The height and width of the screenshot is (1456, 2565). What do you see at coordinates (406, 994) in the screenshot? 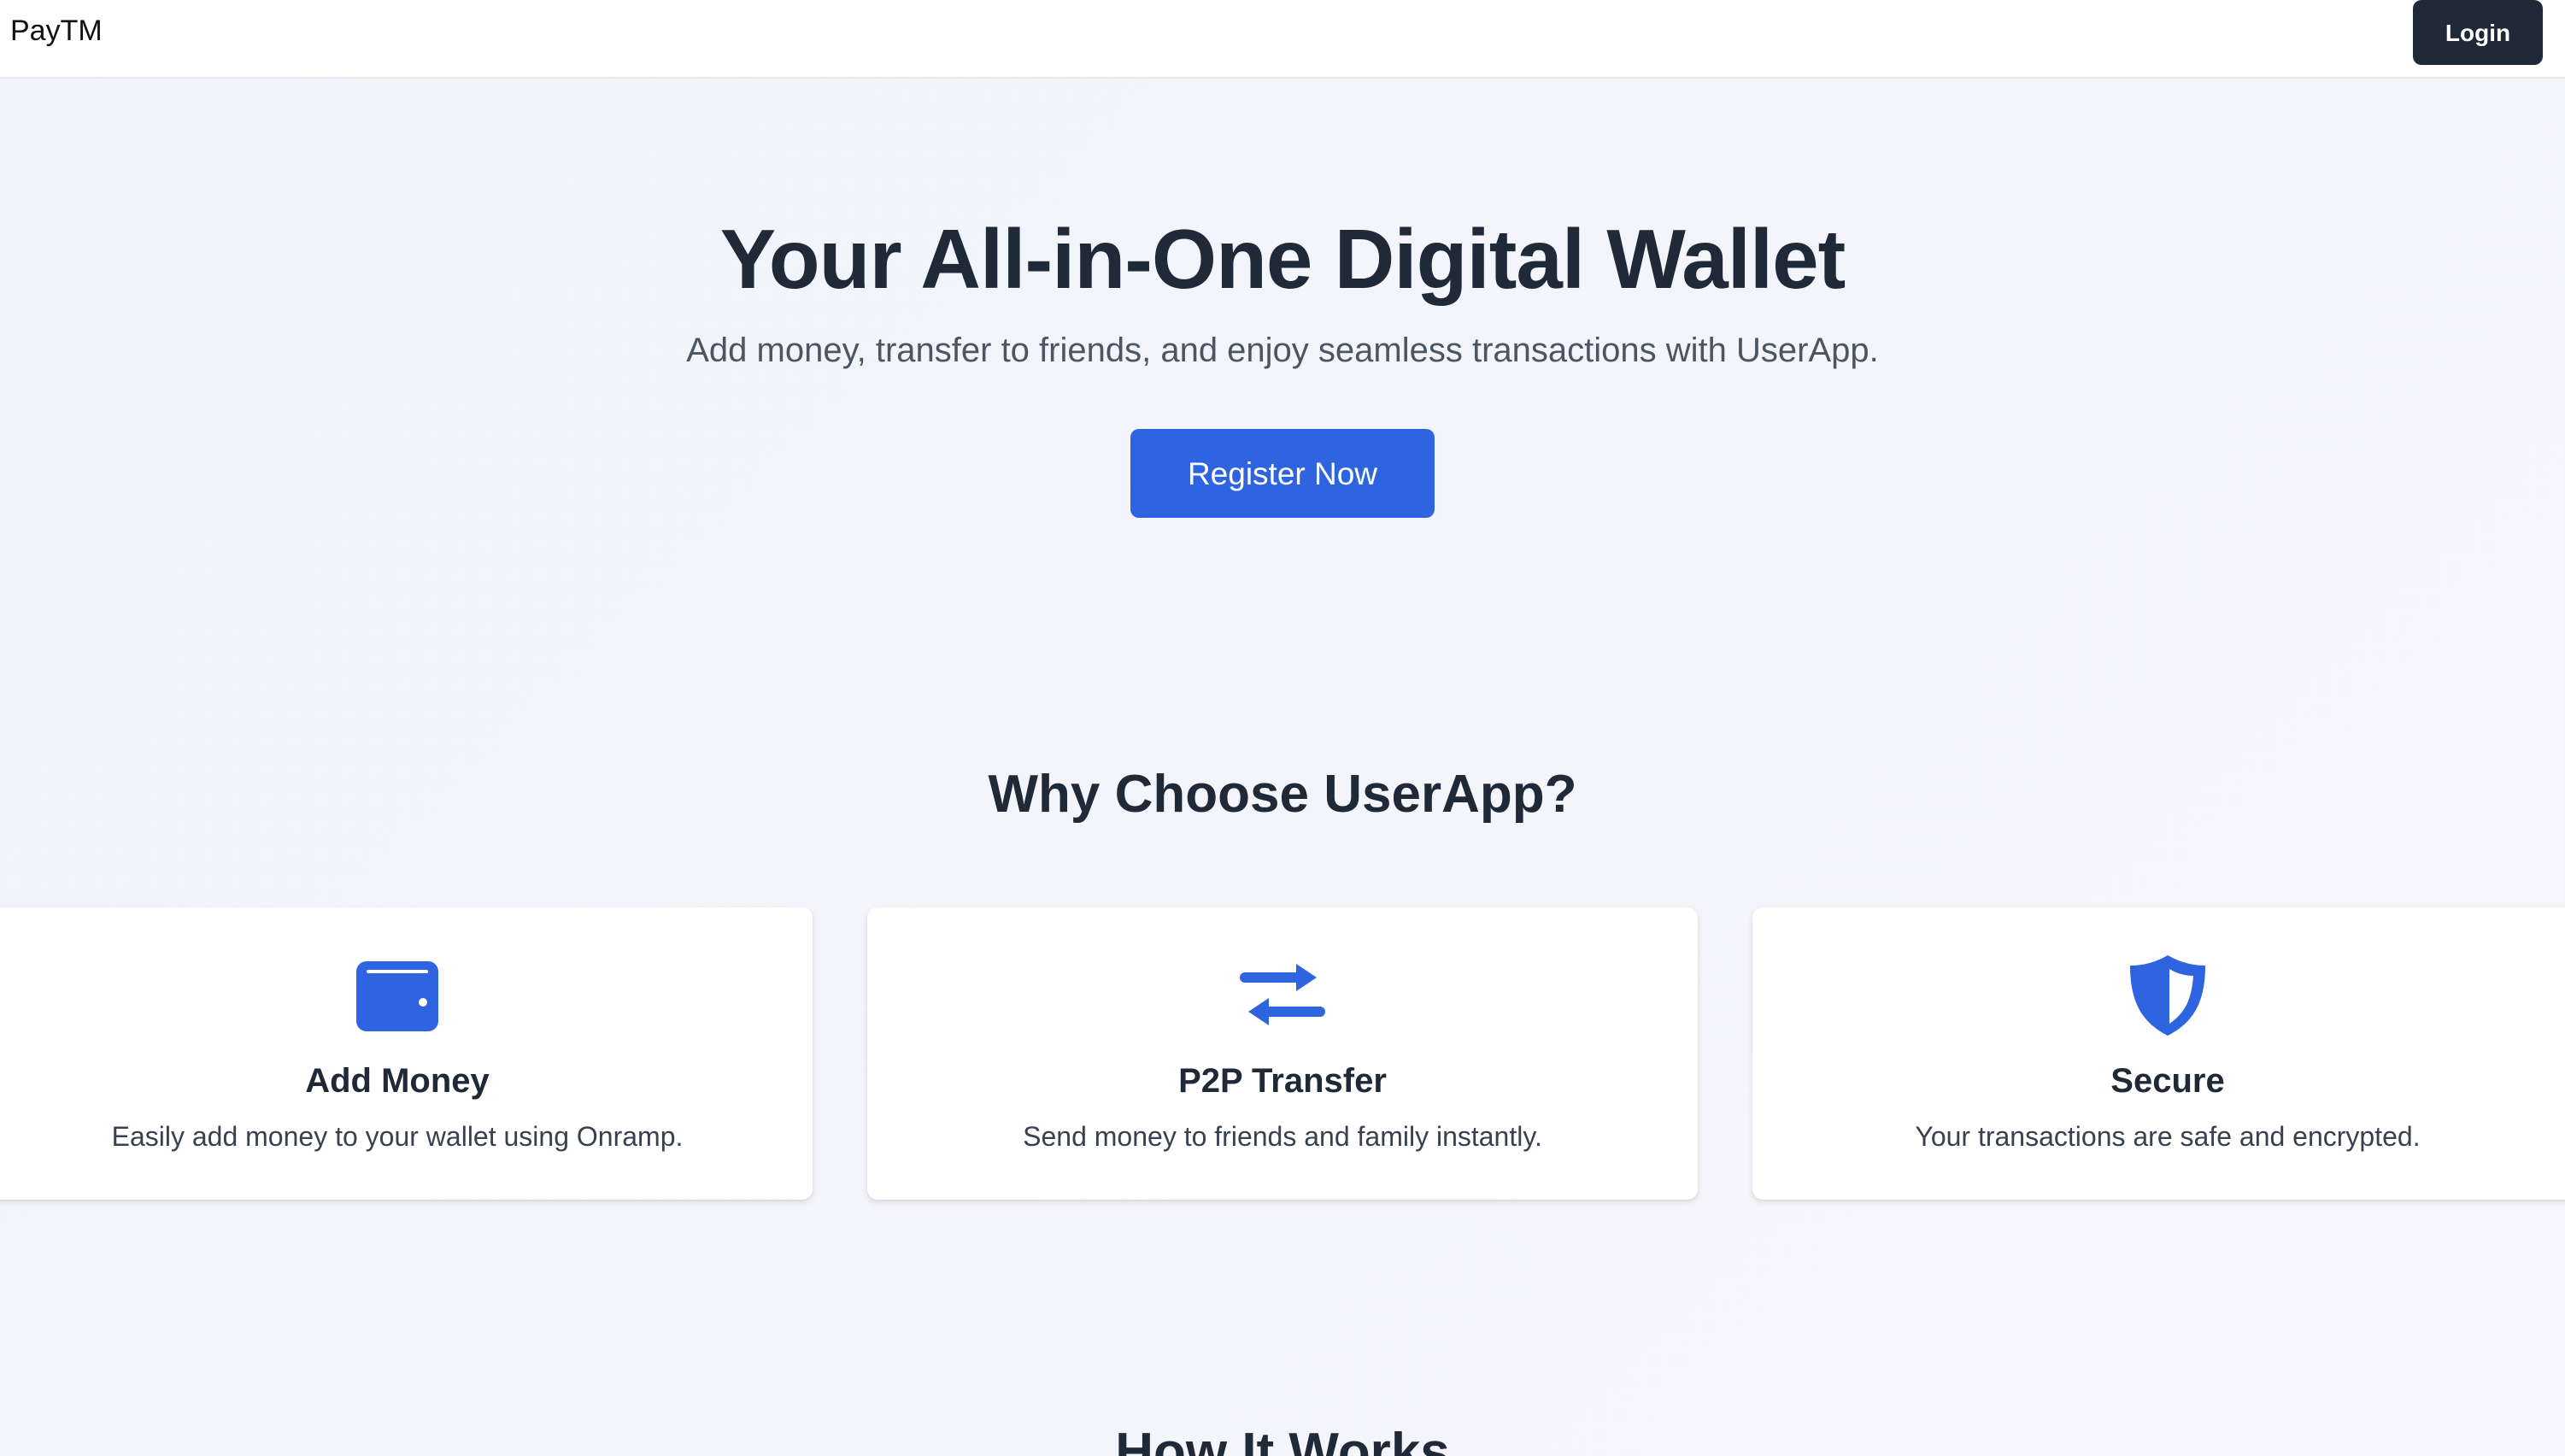
I see `wallet-icon` at bounding box center [406, 994].